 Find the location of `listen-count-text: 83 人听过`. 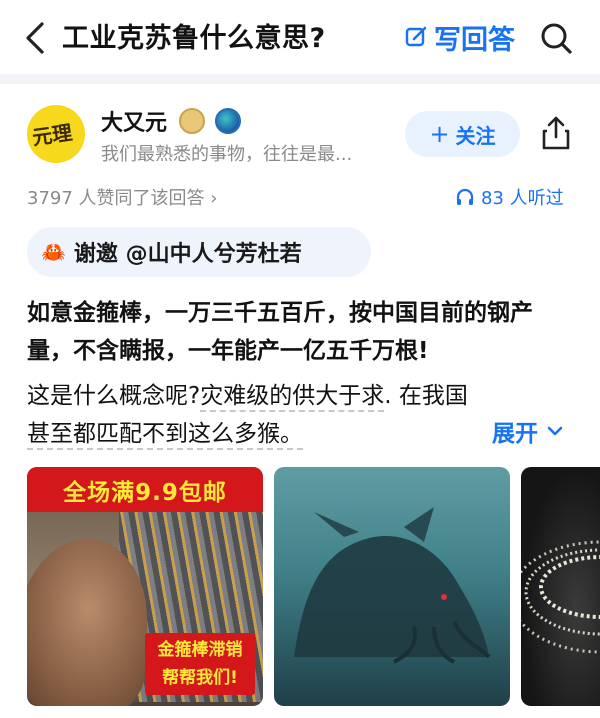

listen-count-text: 83 人听过 is located at coordinates (522, 198).